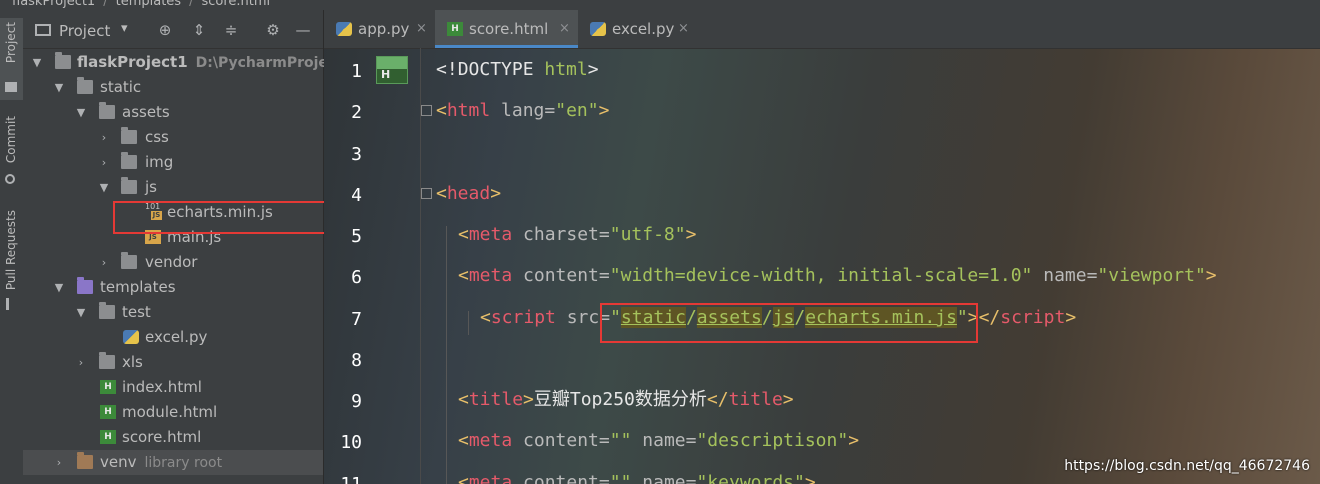 This screenshot has height=484, width=1320. Describe the element at coordinates (173, 262) in the screenshot. I see `tree-item-vendor: › vendor` at that location.